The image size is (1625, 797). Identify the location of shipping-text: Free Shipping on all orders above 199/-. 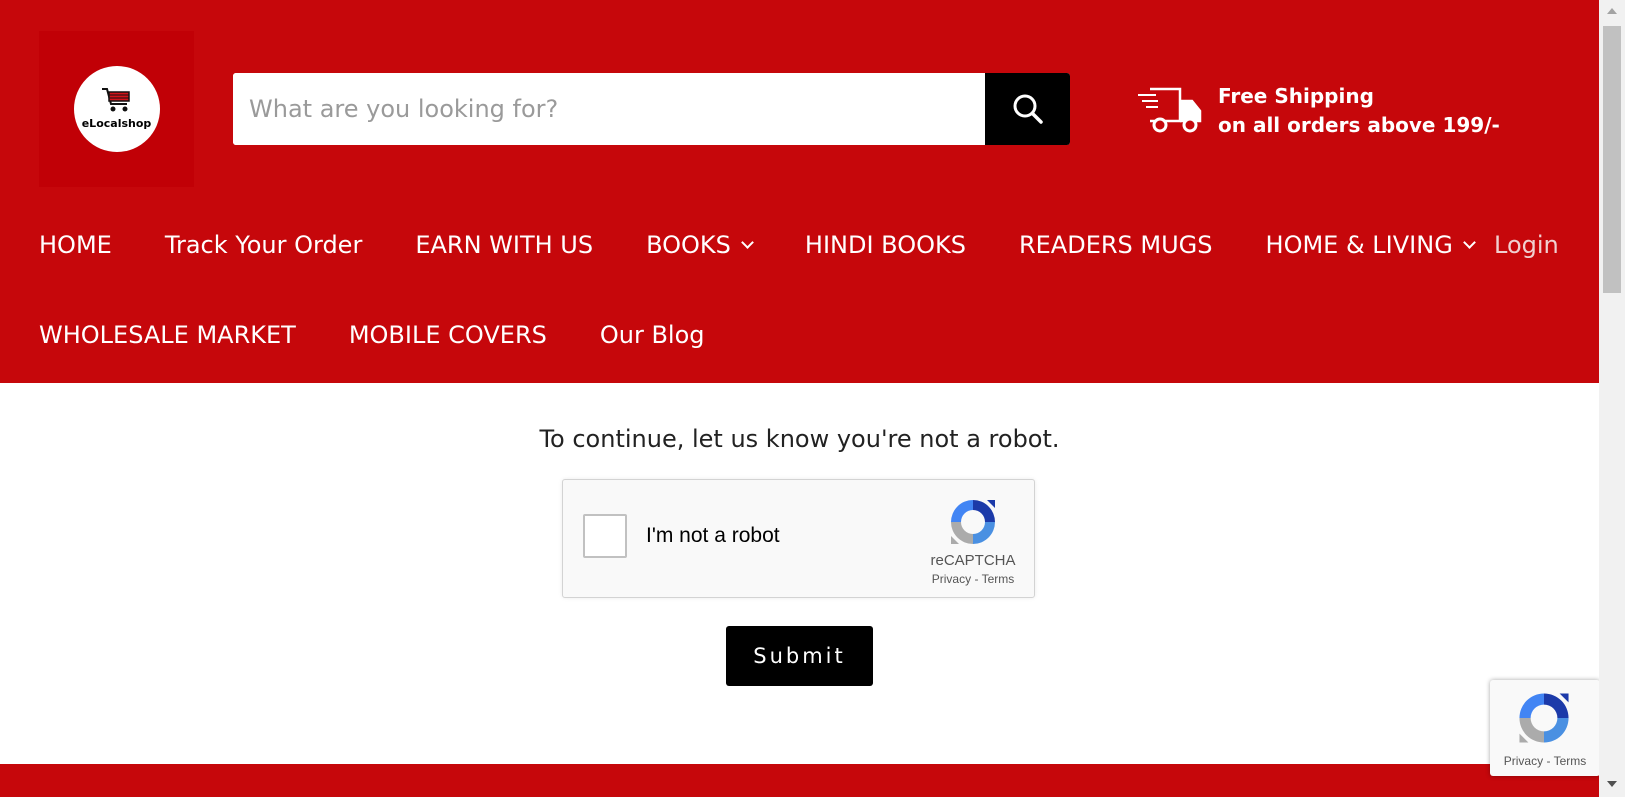
(1359, 111).